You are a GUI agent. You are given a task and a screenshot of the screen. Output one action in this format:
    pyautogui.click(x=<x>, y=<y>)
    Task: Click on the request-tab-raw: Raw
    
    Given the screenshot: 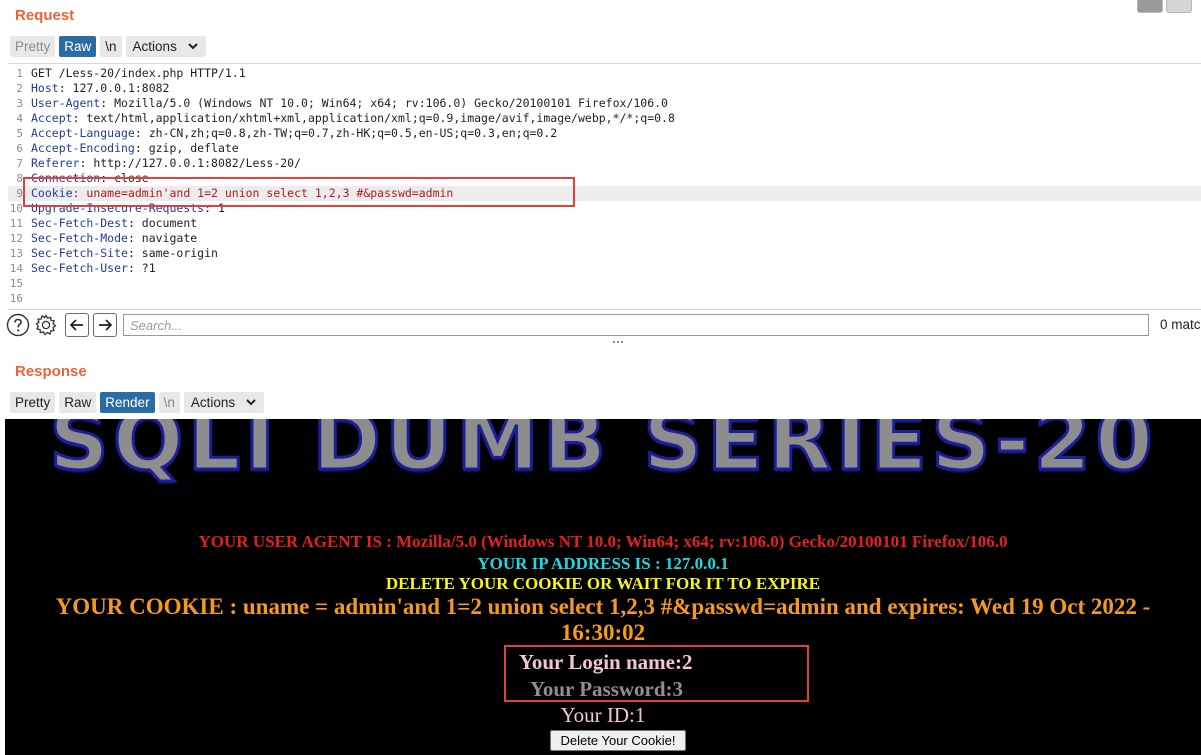 What is the action you would take?
    pyautogui.click(x=78, y=46)
    